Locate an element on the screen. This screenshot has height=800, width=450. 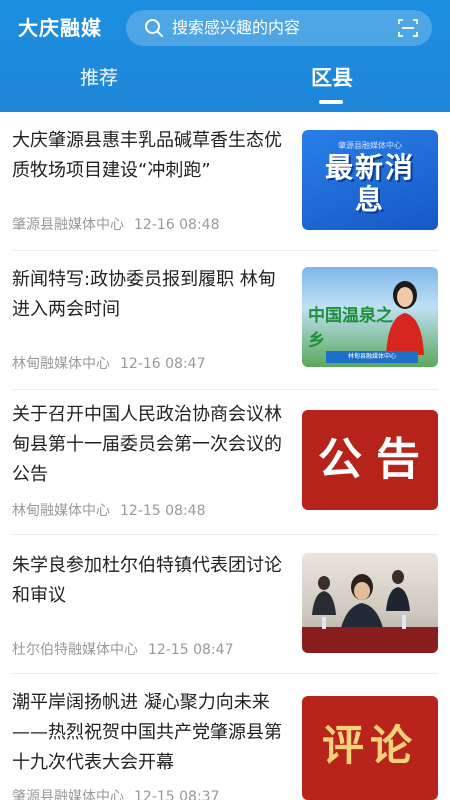
news-meta: 肇源县融媒体中心 12-16 08:48 is located at coordinates (115, 224).